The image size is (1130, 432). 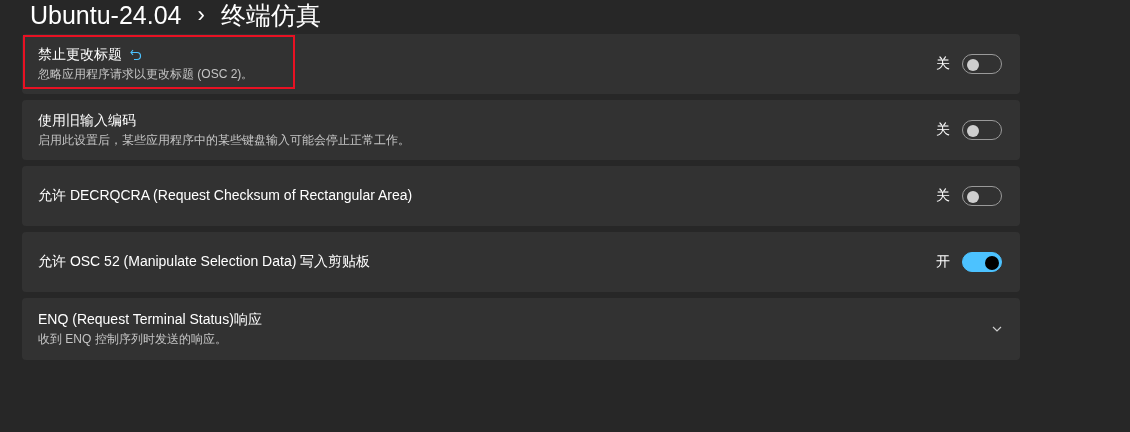 I want to click on setting-title: 禁止更改标题, so click(x=80, y=54).